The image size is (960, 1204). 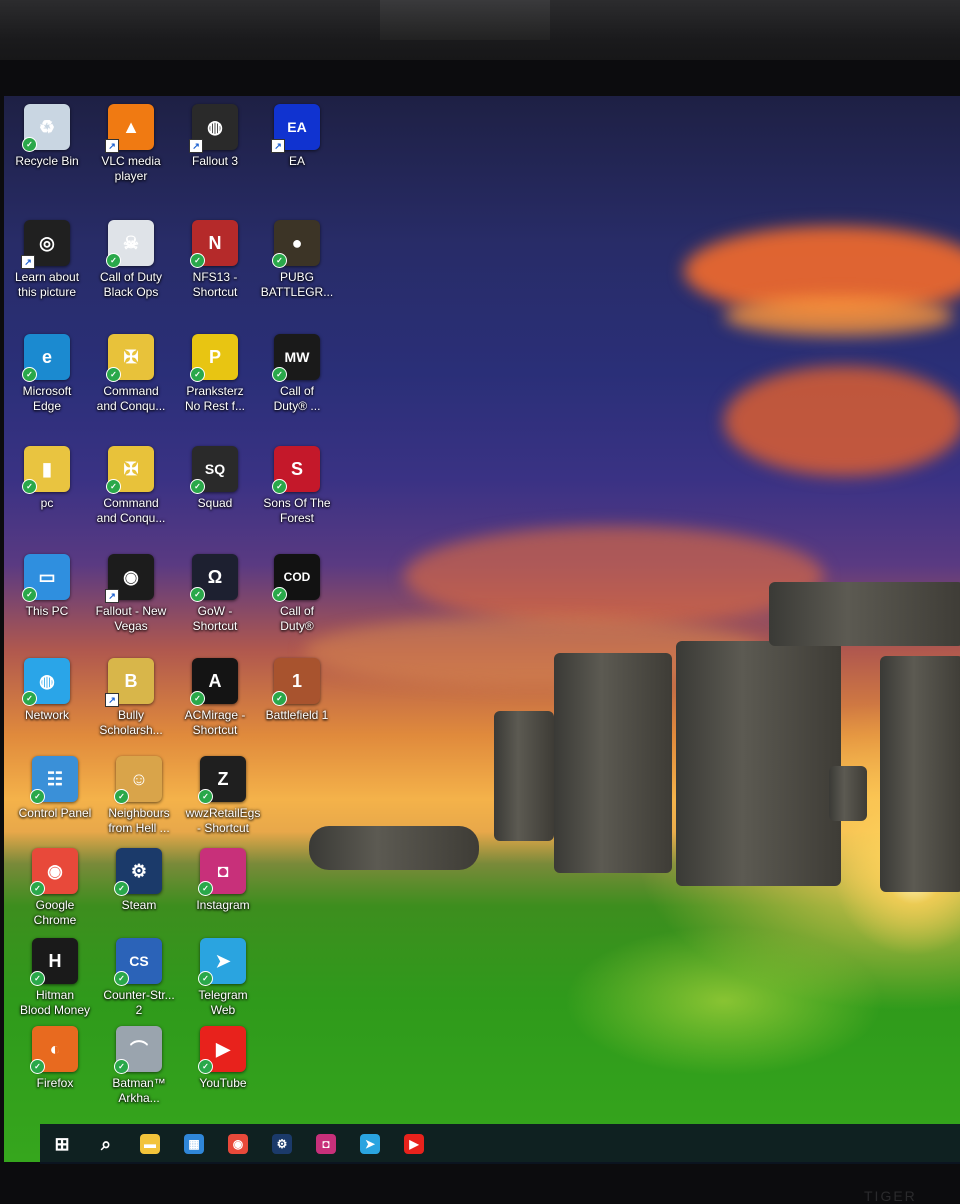 I want to click on search-icon: ⌕, so click(x=106, y=1143).